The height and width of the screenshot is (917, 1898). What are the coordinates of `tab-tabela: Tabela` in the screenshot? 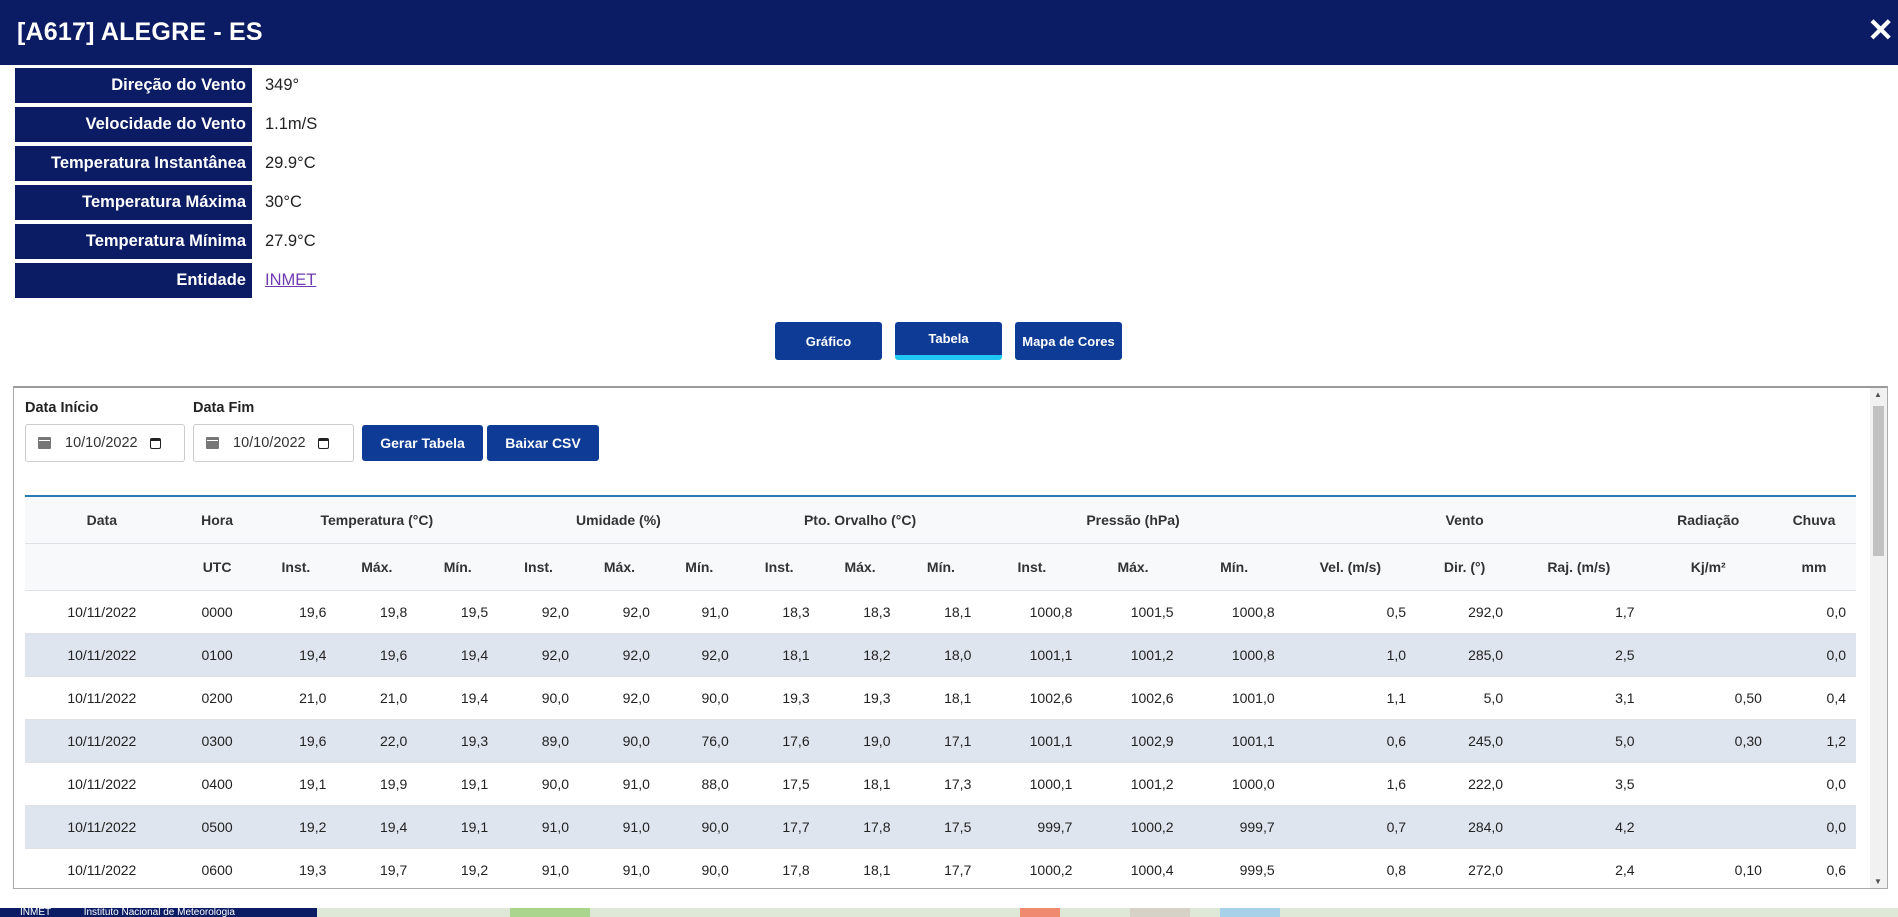 It's located at (948, 341).